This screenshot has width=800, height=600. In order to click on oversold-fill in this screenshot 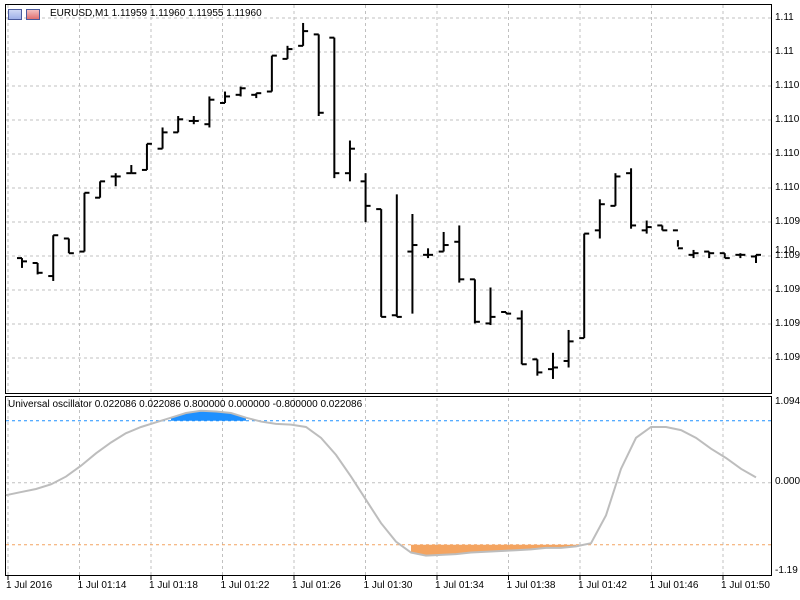, I will do `click(493, 550)`.